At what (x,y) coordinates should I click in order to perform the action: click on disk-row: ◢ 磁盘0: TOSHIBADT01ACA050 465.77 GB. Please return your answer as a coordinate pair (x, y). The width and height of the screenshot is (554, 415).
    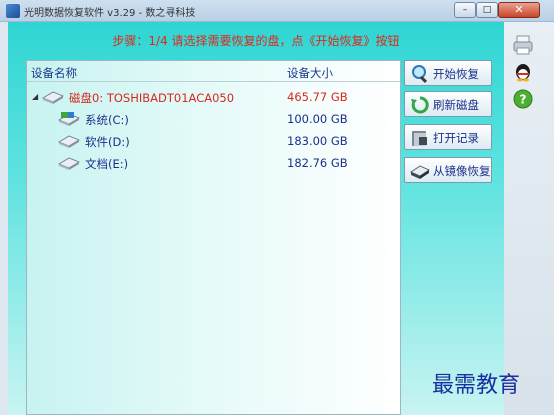
    Looking at the image, I should click on (213, 97).